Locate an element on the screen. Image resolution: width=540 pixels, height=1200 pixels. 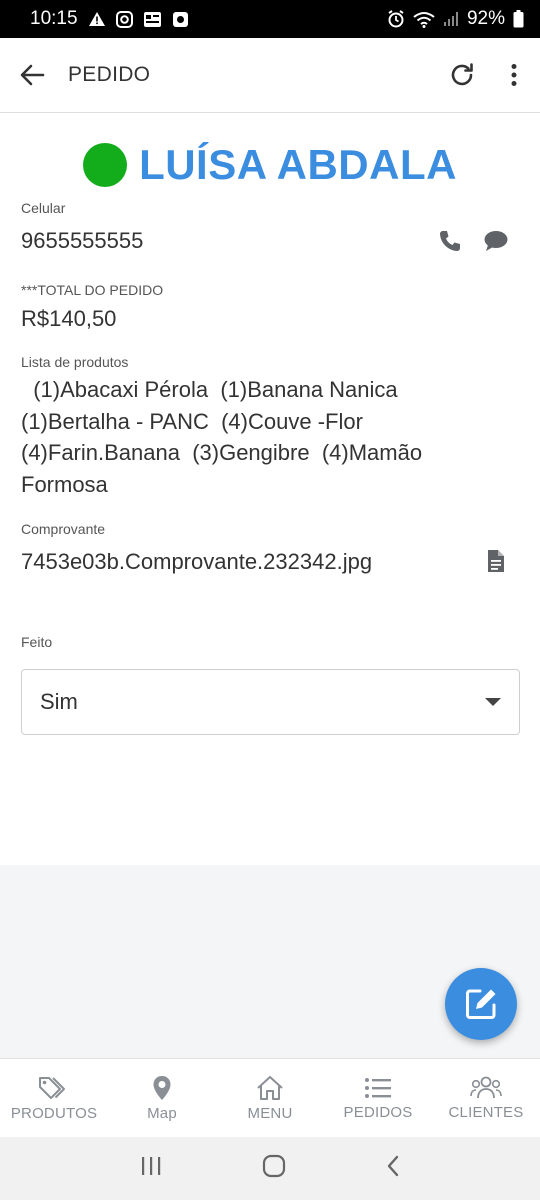
home-circle-icon is located at coordinates (274, 1166).